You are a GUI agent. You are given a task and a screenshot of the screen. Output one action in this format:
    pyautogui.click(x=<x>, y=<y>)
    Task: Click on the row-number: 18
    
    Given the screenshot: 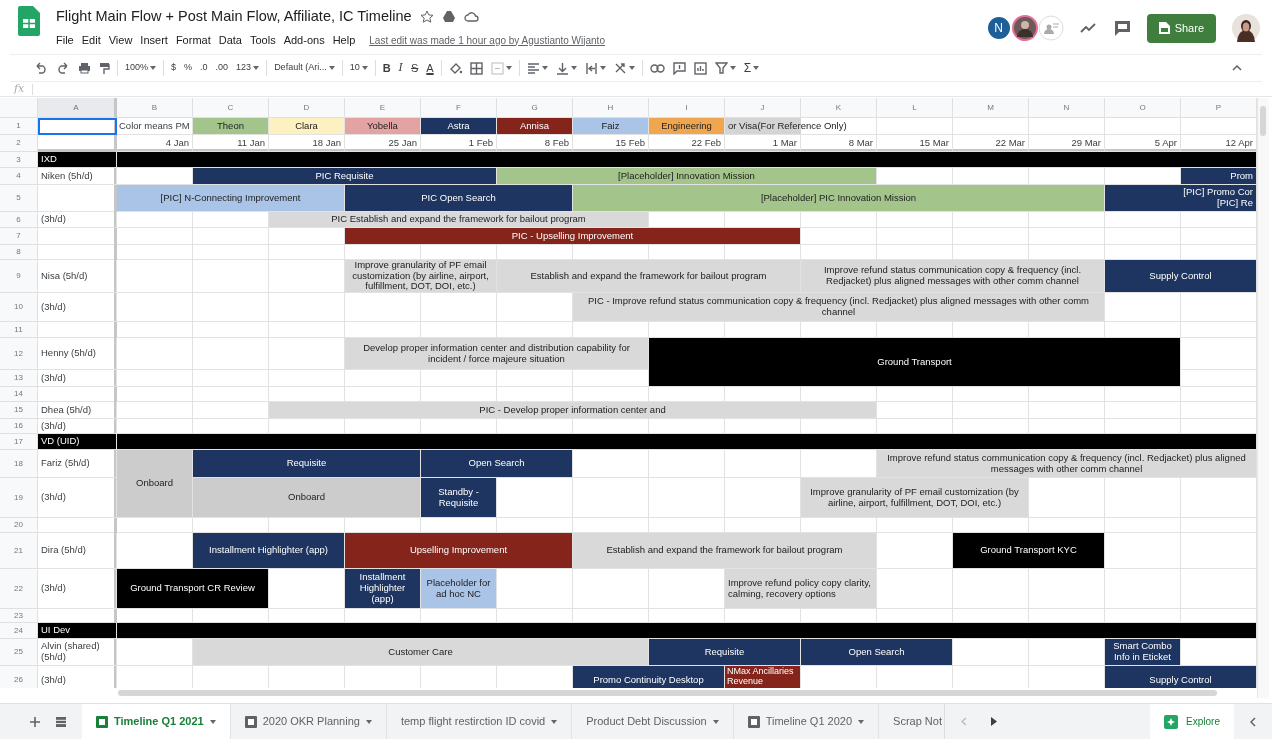 What is the action you would take?
    pyautogui.click(x=19, y=464)
    